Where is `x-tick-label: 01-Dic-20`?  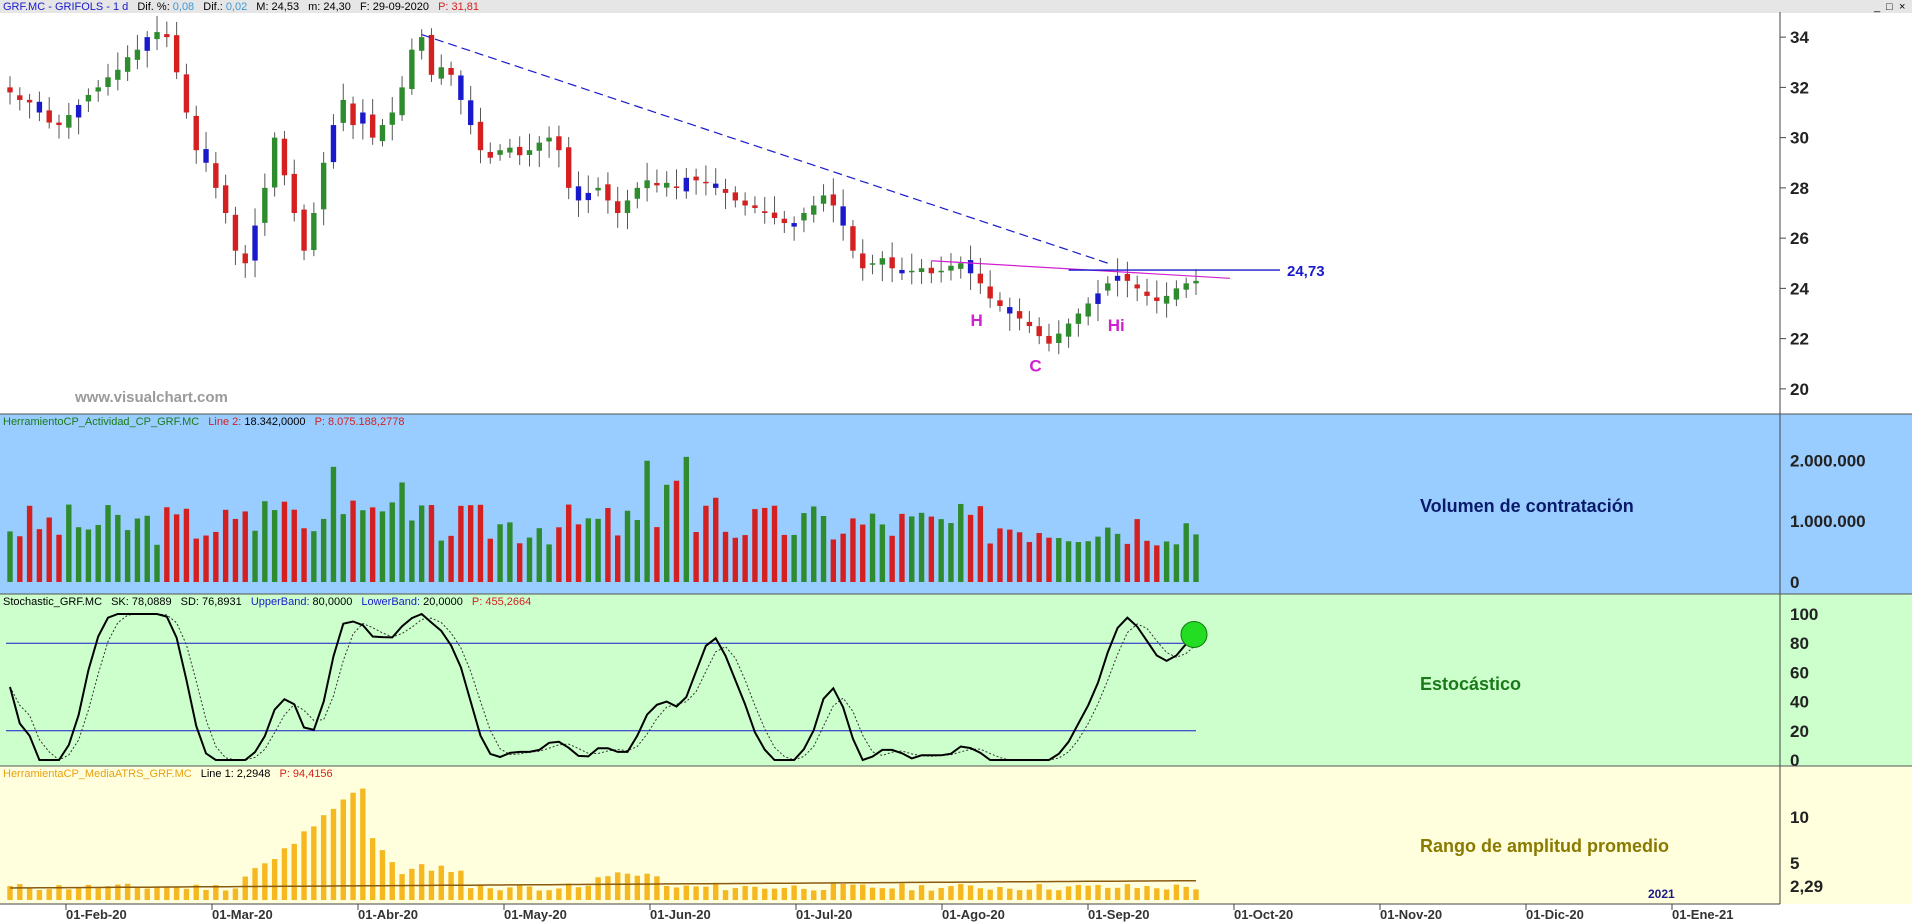
x-tick-label: 01-Dic-20 is located at coordinates (1555, 914).